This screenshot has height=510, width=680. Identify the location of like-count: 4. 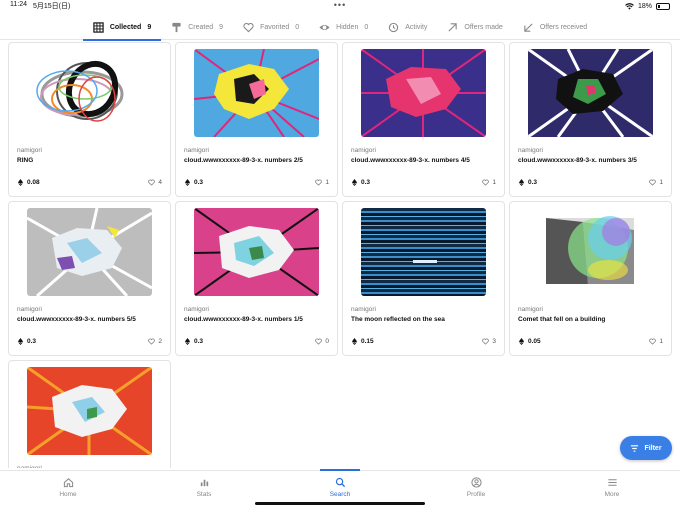
(160, 182).